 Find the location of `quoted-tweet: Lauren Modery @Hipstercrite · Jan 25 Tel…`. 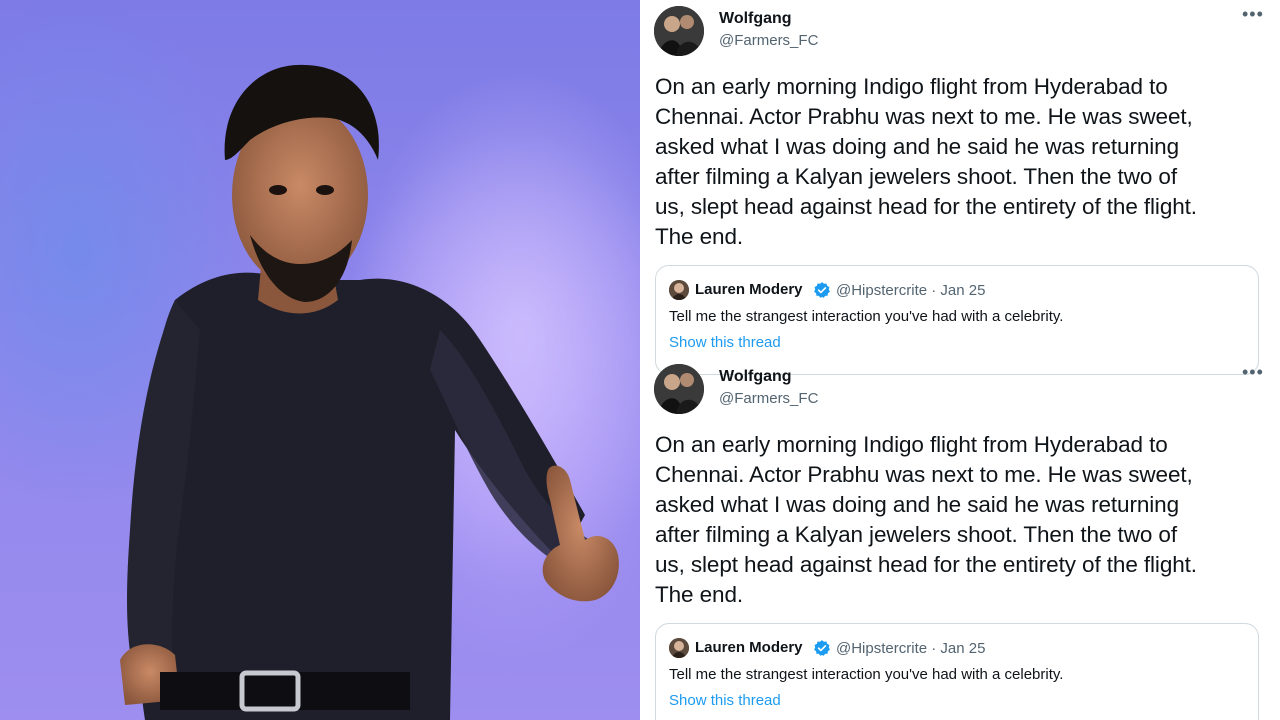

quoted-tweet: Lauren Modery @Hipstercrite · Jan 25 Tel… is located at coordinates (957, 671).